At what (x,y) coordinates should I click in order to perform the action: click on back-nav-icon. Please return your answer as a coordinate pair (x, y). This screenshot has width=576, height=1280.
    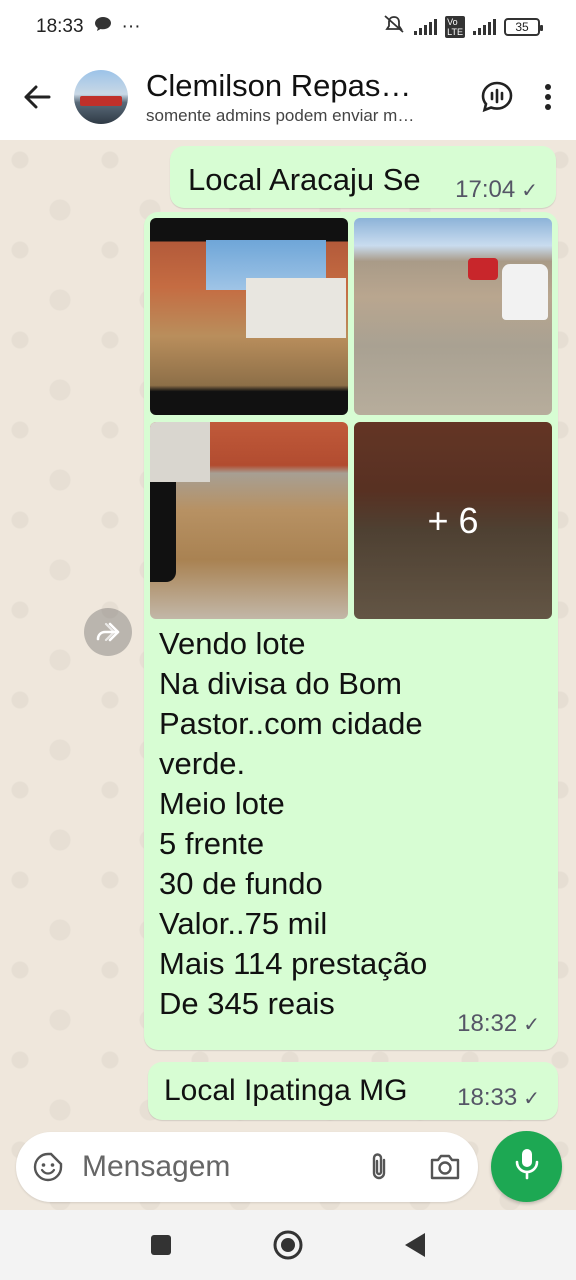
    Looking at the image, I should click on (415, 1245).